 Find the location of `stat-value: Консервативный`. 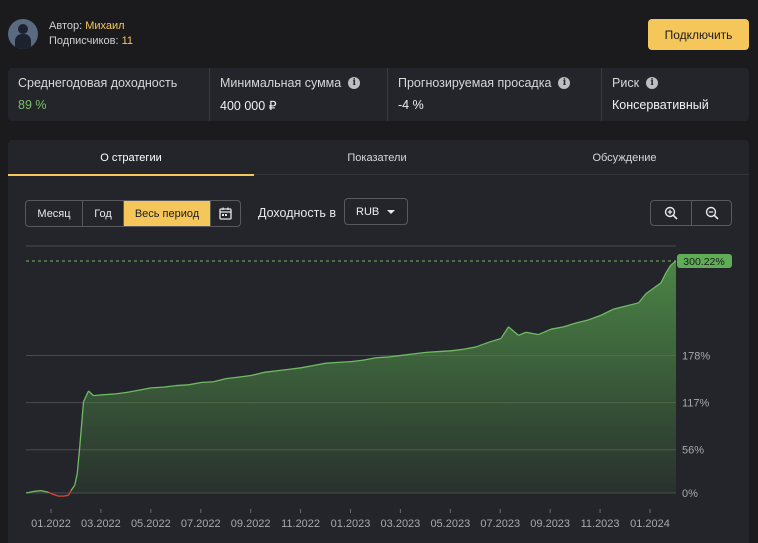

stat-value: Консервативный is located at coordinates (660, 105).